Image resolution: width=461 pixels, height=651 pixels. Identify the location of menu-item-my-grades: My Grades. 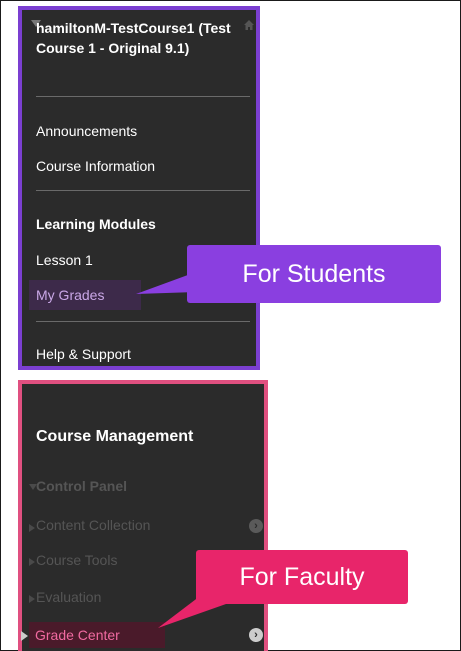
(85, 295).